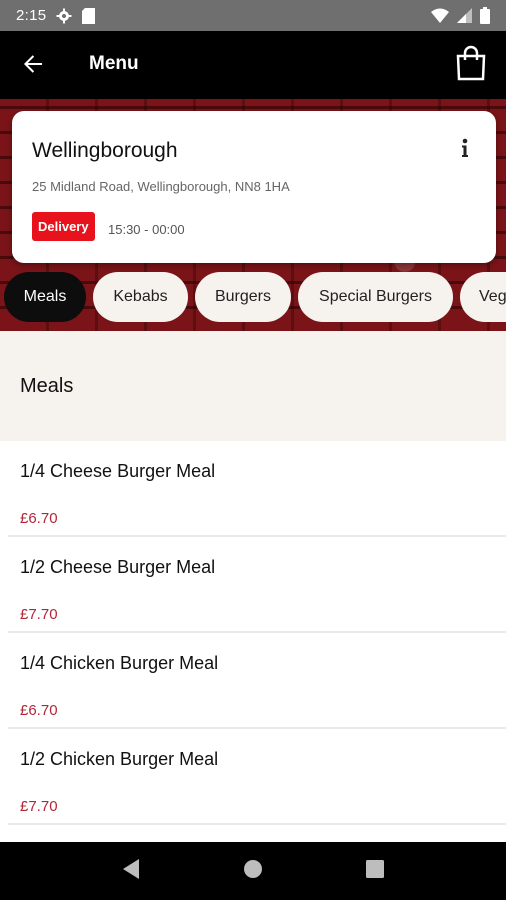  I want to click on status-left: 2:15, so click(56, 15).